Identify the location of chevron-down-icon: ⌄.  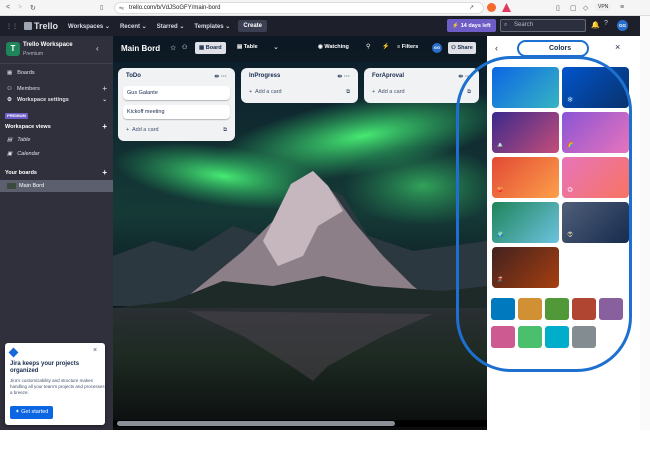
(104, 100).